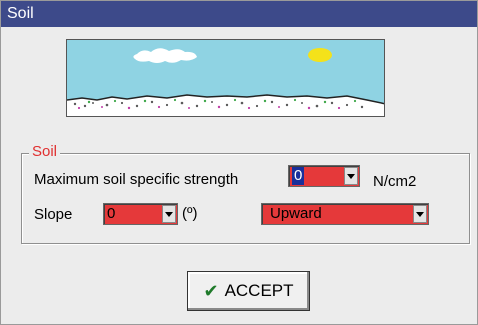 This screenshot has width=478, height=325. What do you see at coordinates (298, 176) in the screenshot?
I see `max-strength-value: 0` at bounding box center [298, 176].